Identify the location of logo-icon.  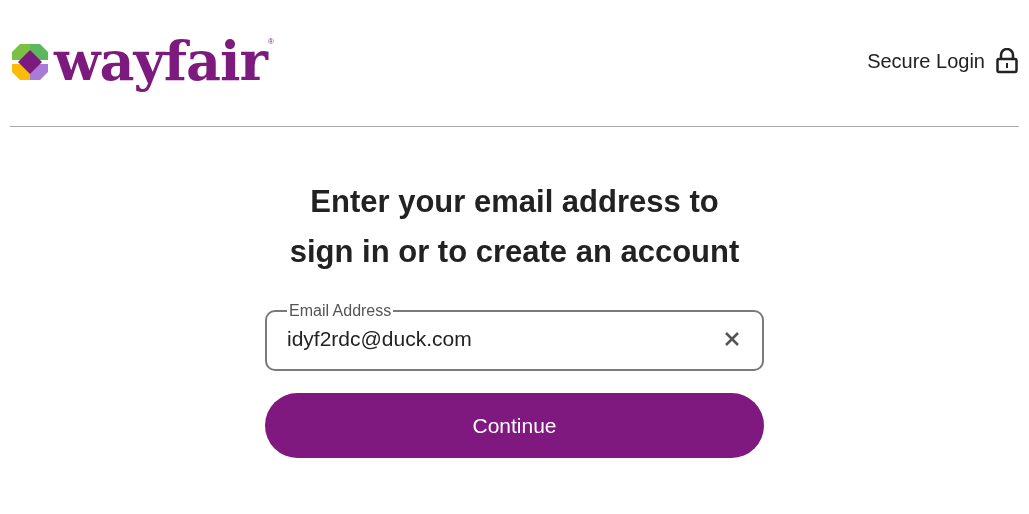
(30, 62).